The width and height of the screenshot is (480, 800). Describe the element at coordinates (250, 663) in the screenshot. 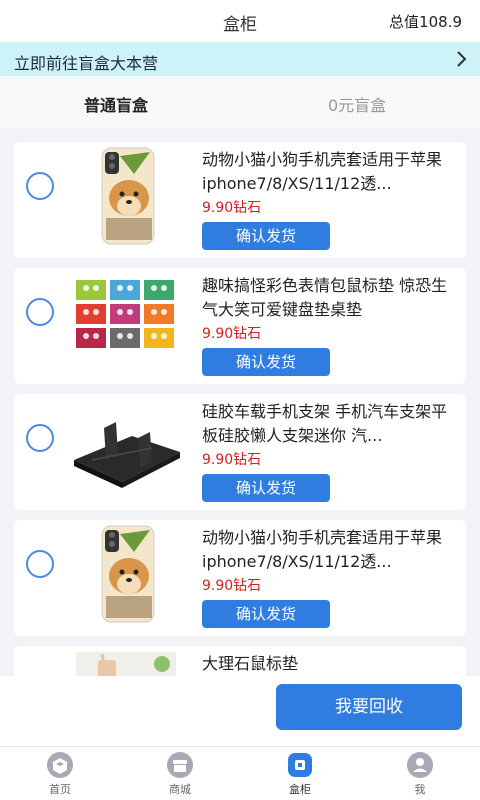

I see `product-name: 大理石鼠标垫` at that location.